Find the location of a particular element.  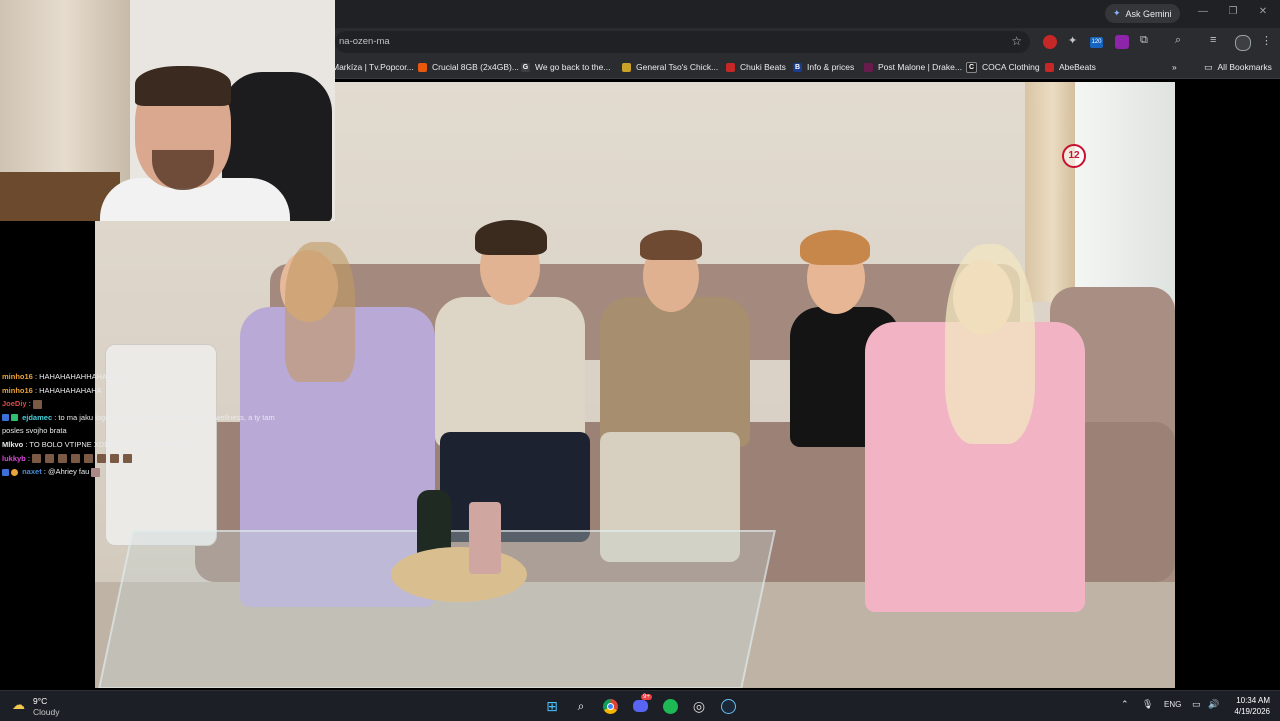

bookmark-item: C COCA Clothing is located at coordinates (1003, 67).